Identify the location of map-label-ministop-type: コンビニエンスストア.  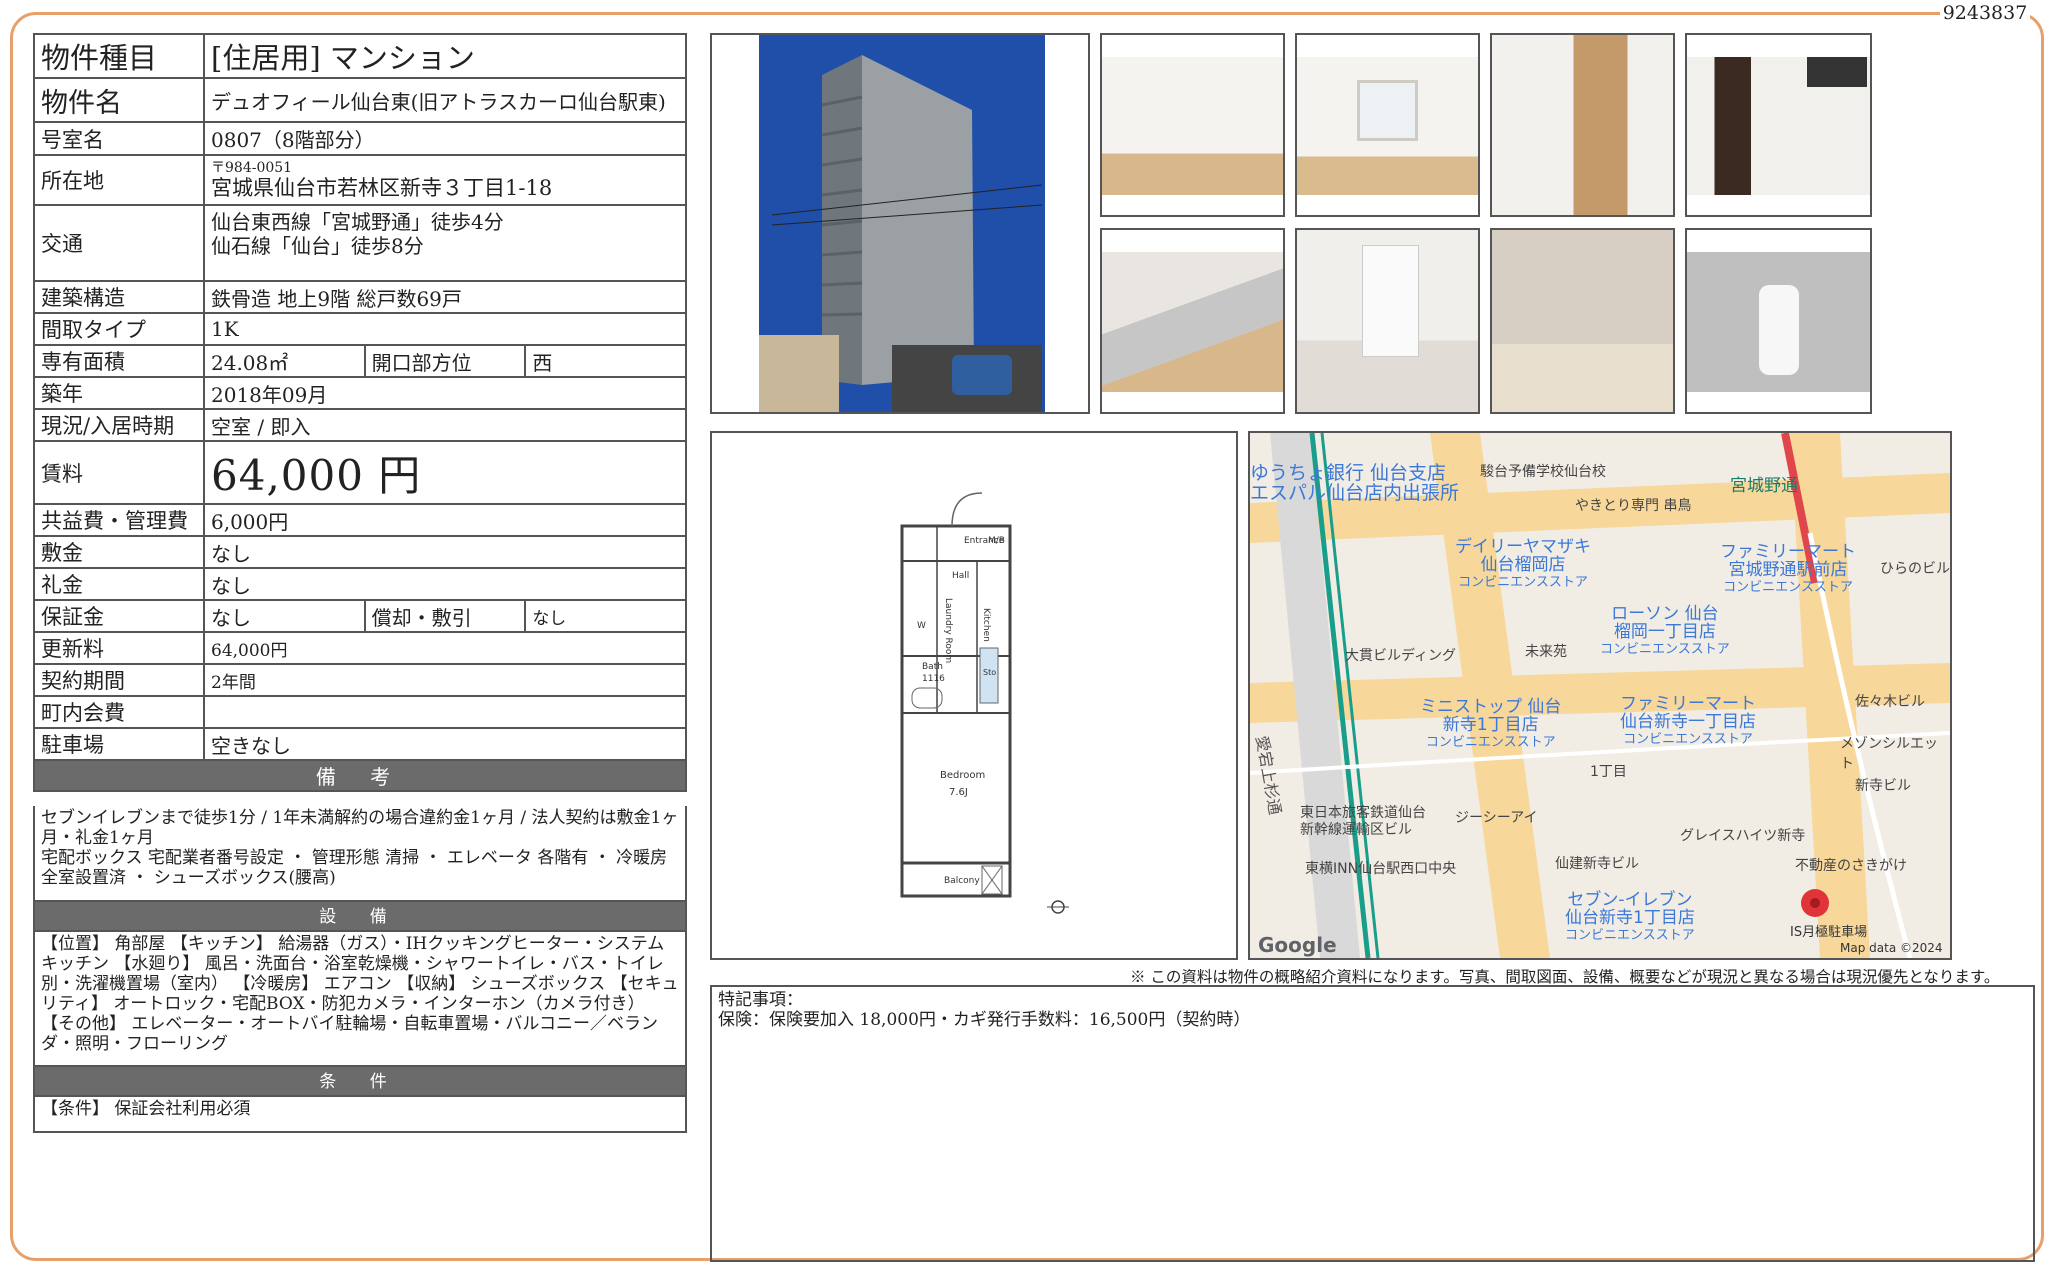
(1490, 742).